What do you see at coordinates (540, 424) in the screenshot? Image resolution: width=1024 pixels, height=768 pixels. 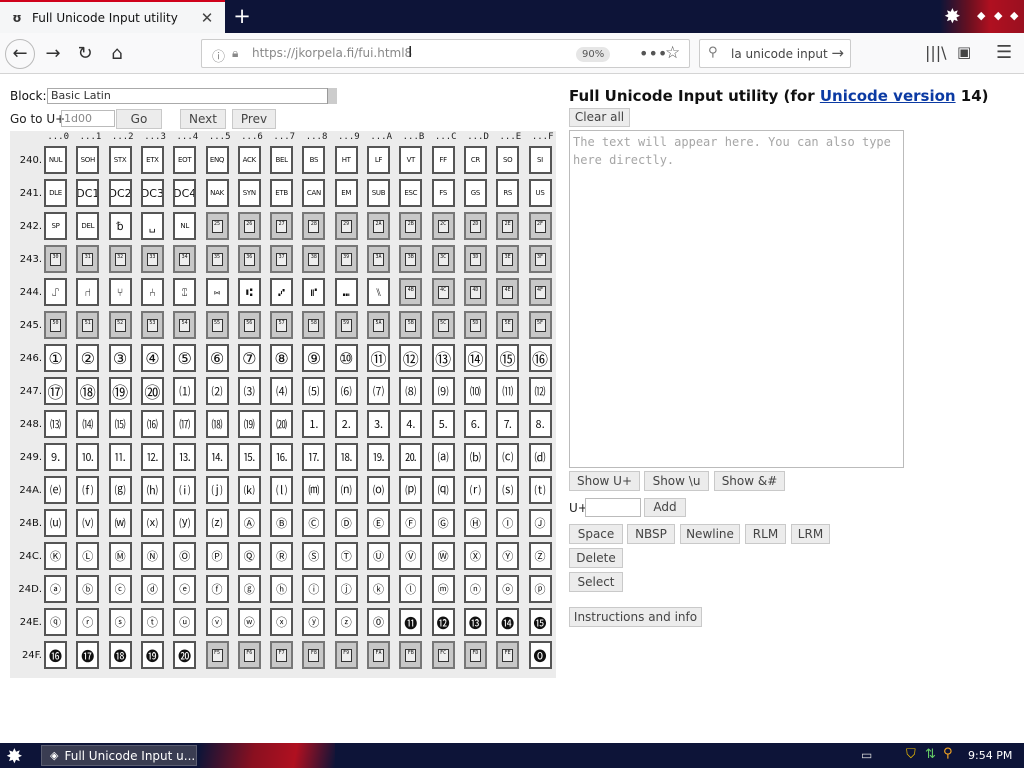 I see `char-cell: ⒏` at bounding box center [540, 424].